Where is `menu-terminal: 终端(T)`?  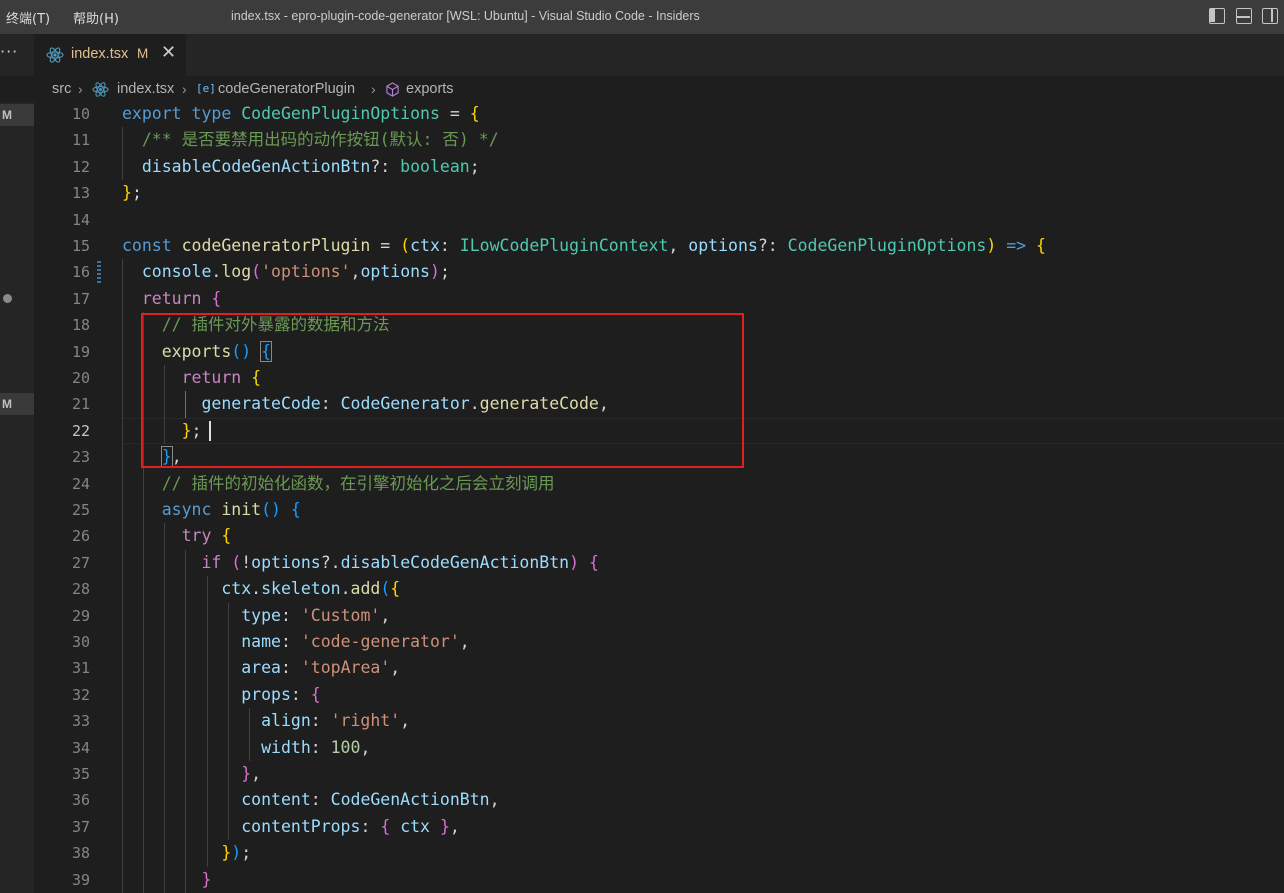
menu-terminal: 终端(T) is located at coordinates (28, 17).